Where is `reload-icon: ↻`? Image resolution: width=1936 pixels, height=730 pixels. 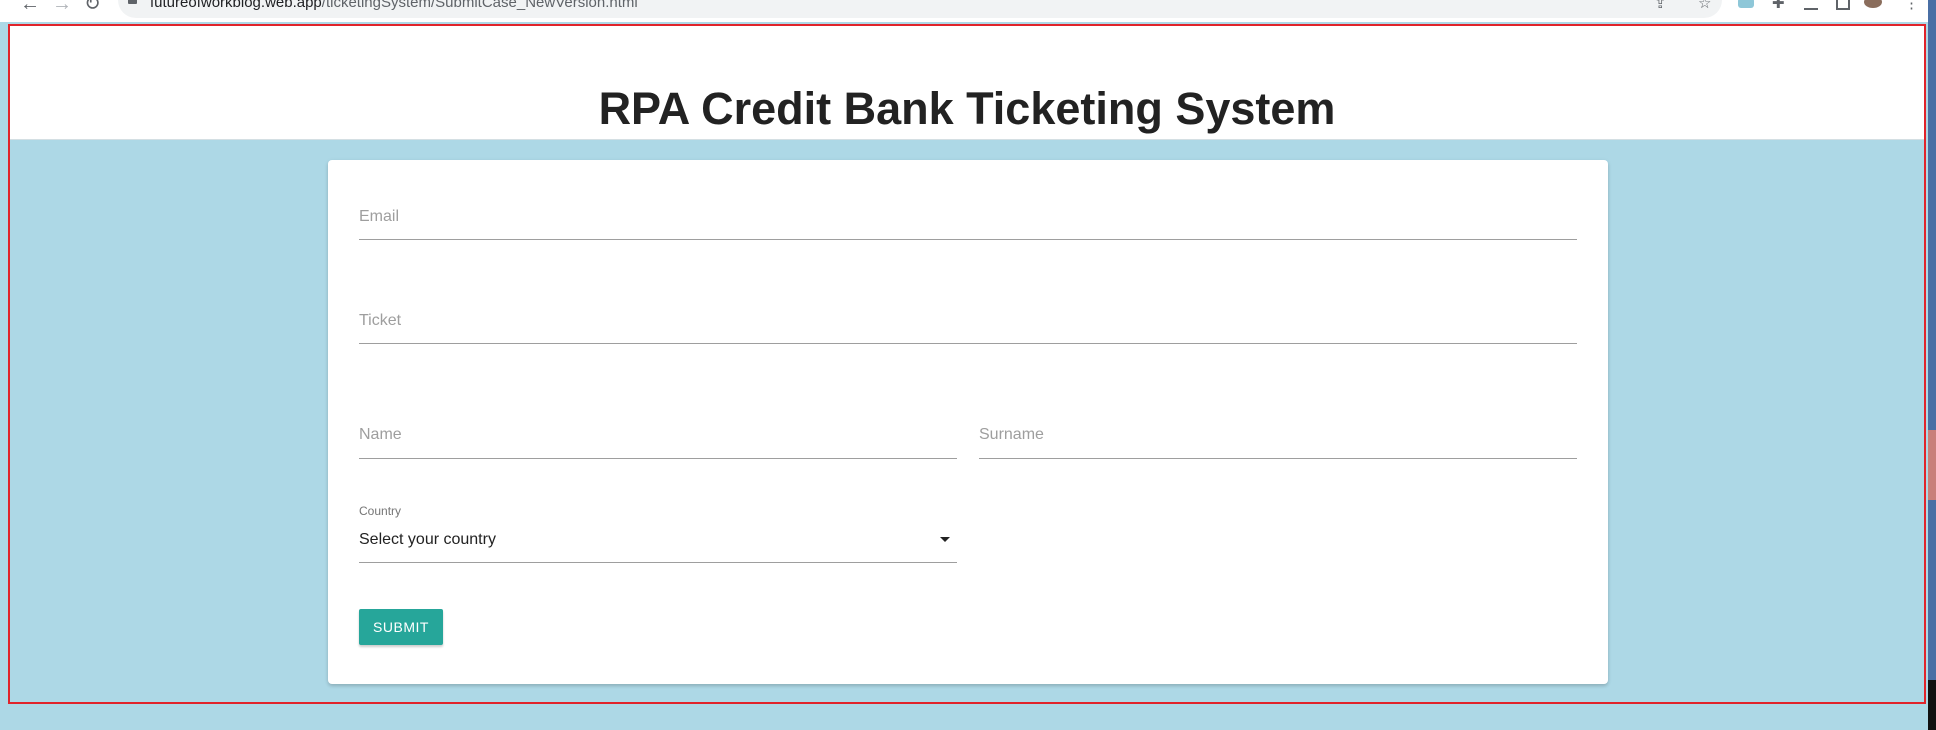
reload-icon: ↻ is located at coordinates (92, 7).